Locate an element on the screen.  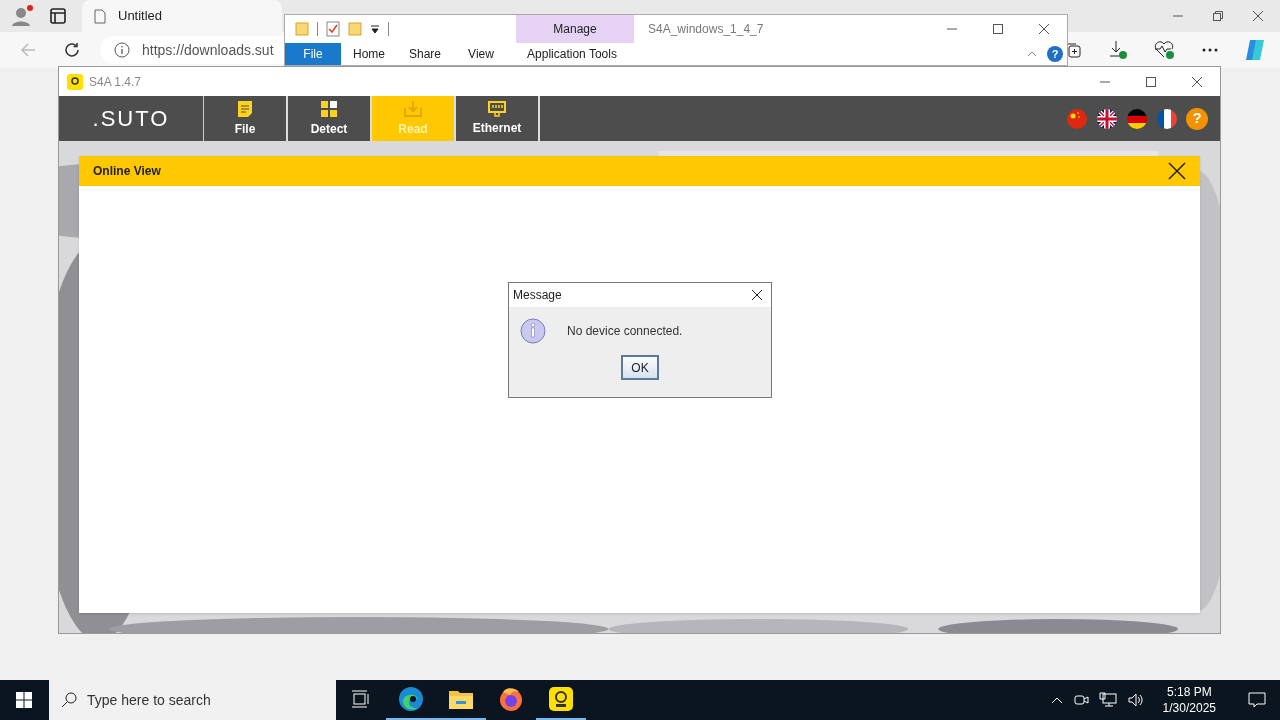
collapse-icon is located at coordinates (1032, 54).